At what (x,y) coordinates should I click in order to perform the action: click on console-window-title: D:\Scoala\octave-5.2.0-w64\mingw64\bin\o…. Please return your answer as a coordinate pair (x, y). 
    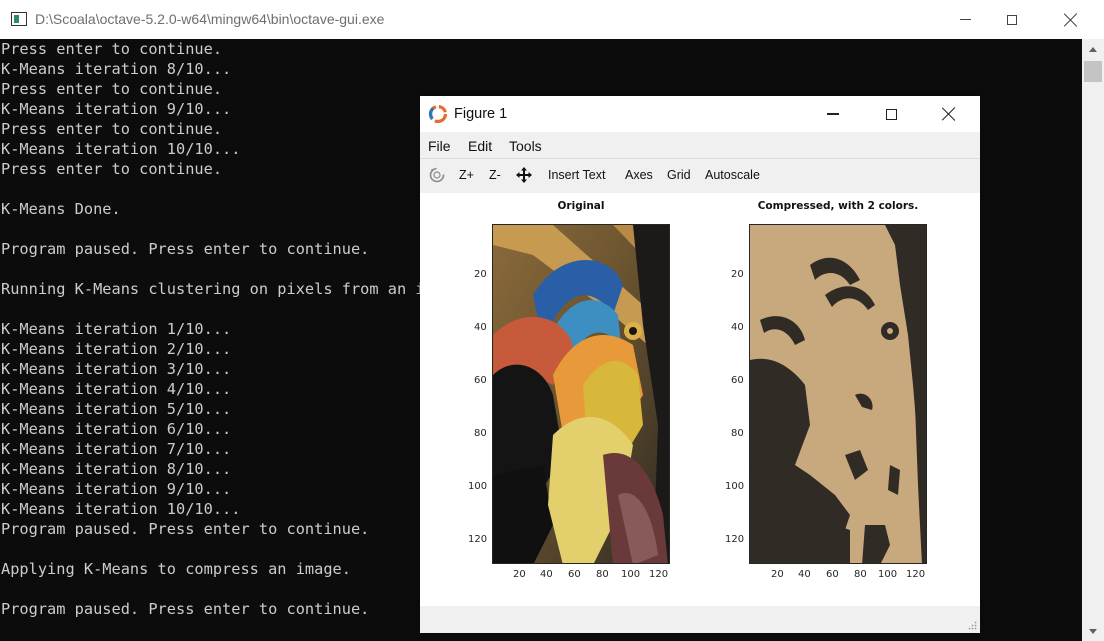
    Looking at the image, I should click on (210, 19).